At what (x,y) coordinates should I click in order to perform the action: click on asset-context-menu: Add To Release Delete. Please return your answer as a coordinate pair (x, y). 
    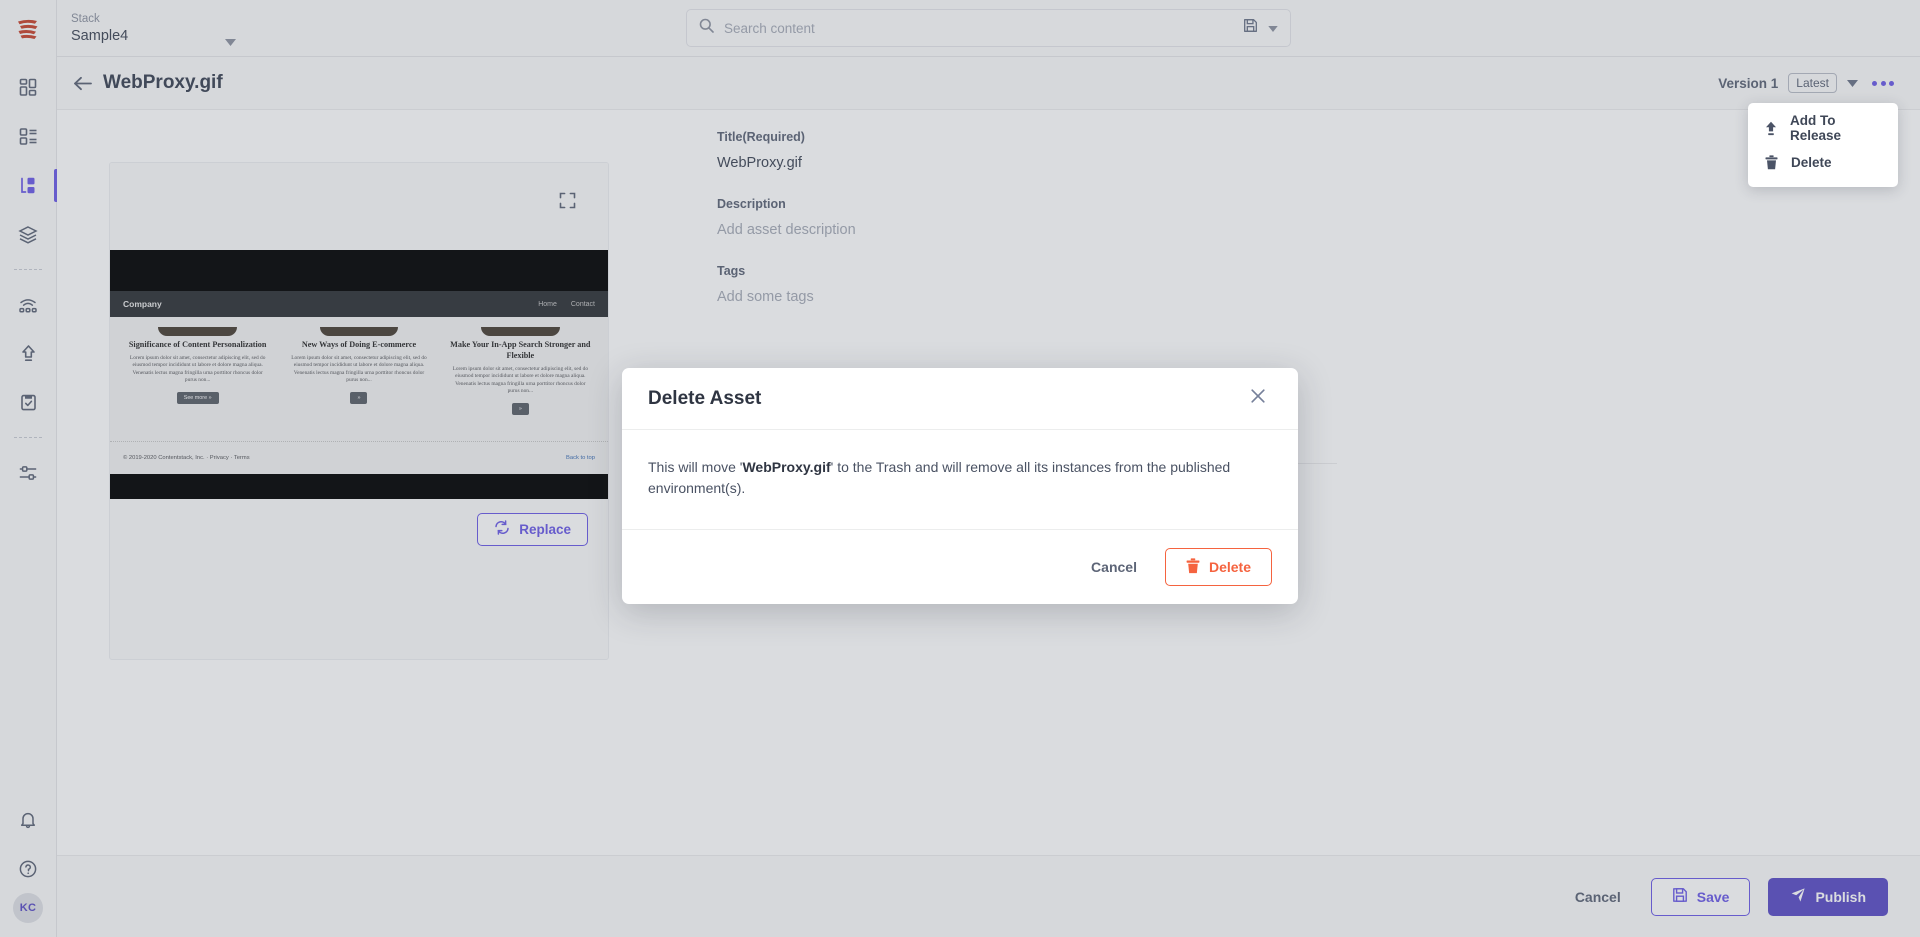
    Looking at the image, I should click on (1823, 145).